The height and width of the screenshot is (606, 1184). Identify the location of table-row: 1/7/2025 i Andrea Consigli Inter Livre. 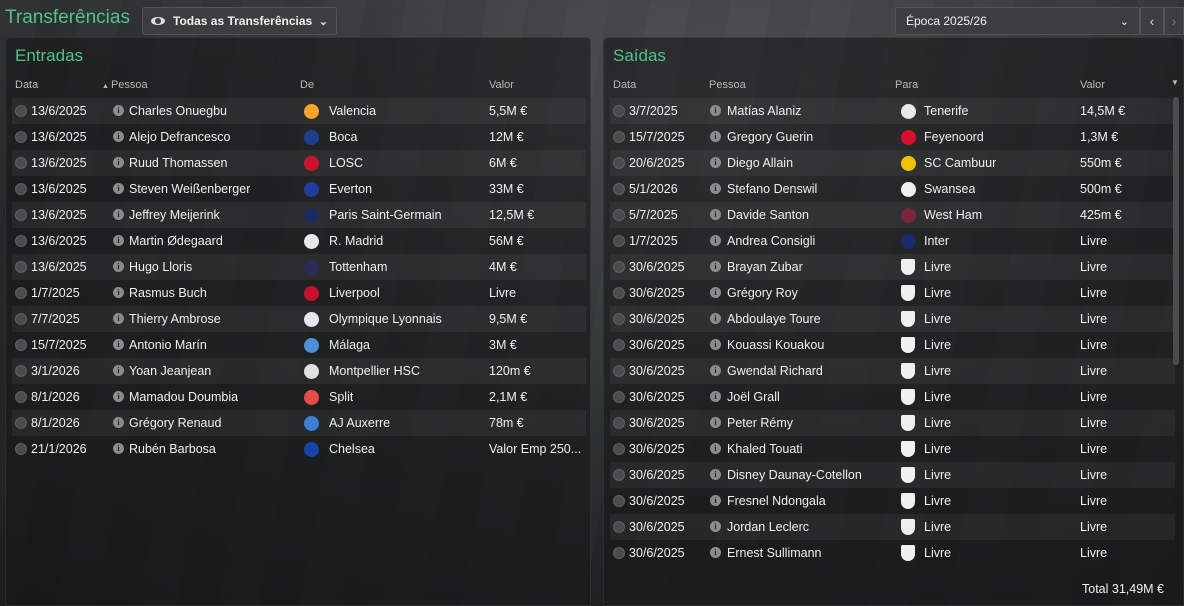
(892, 241).